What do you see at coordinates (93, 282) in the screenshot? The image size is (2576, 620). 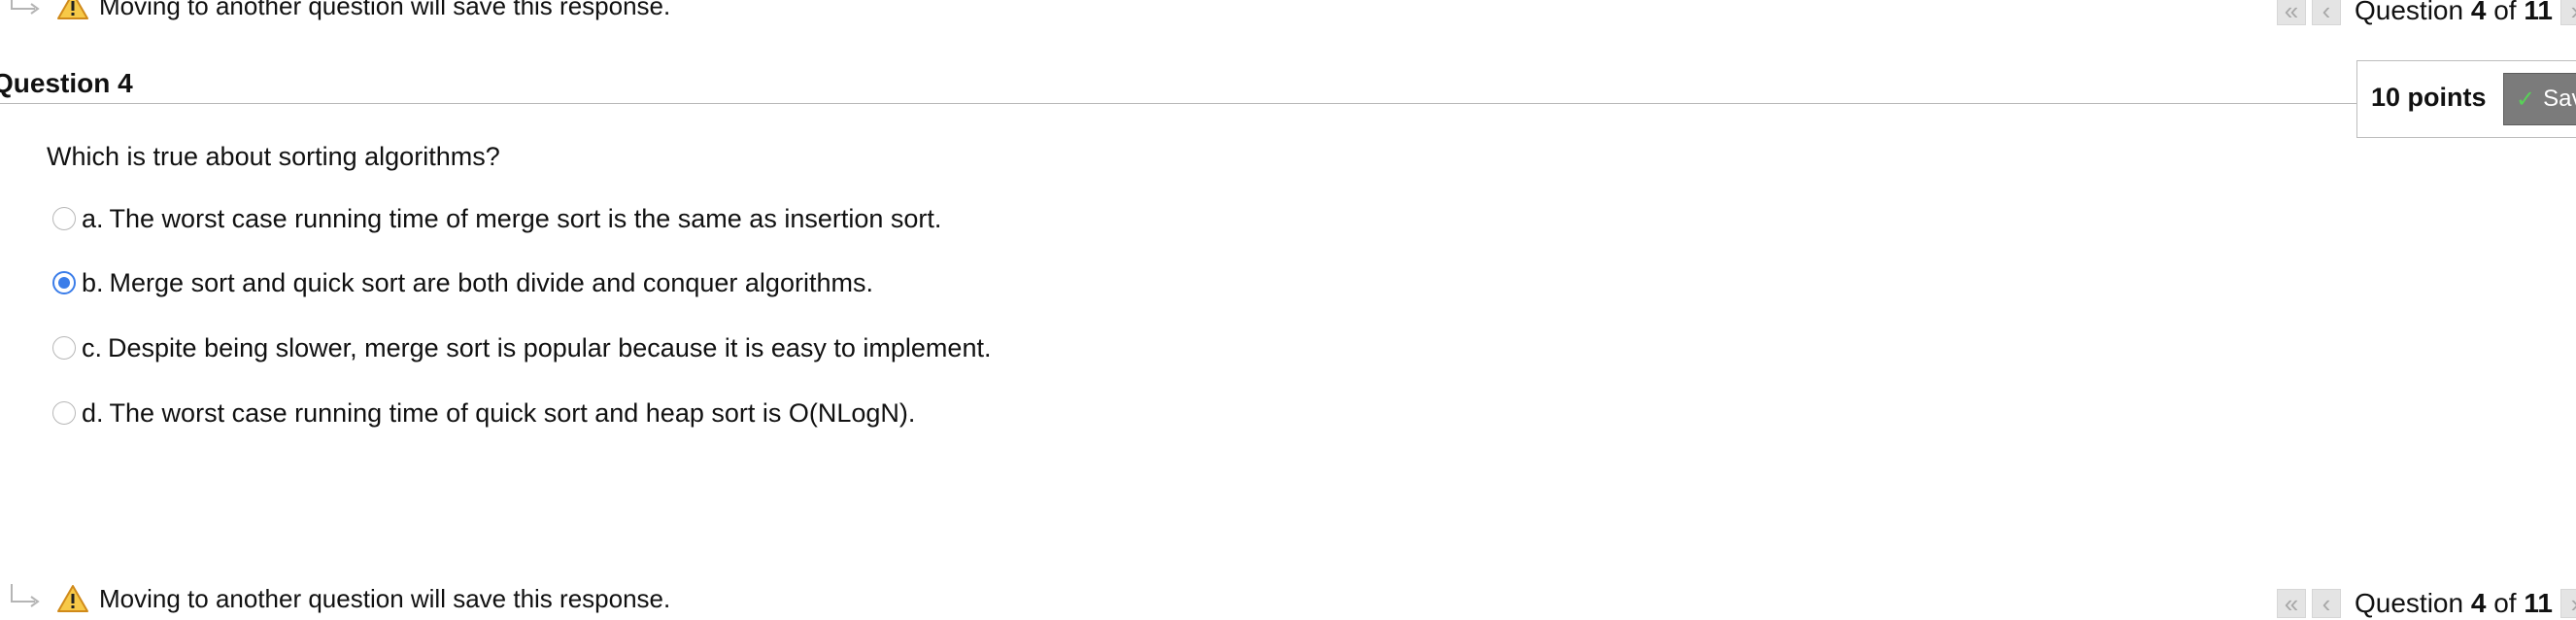 I see `choice-letter: b.` at bounding box center [93, 282].